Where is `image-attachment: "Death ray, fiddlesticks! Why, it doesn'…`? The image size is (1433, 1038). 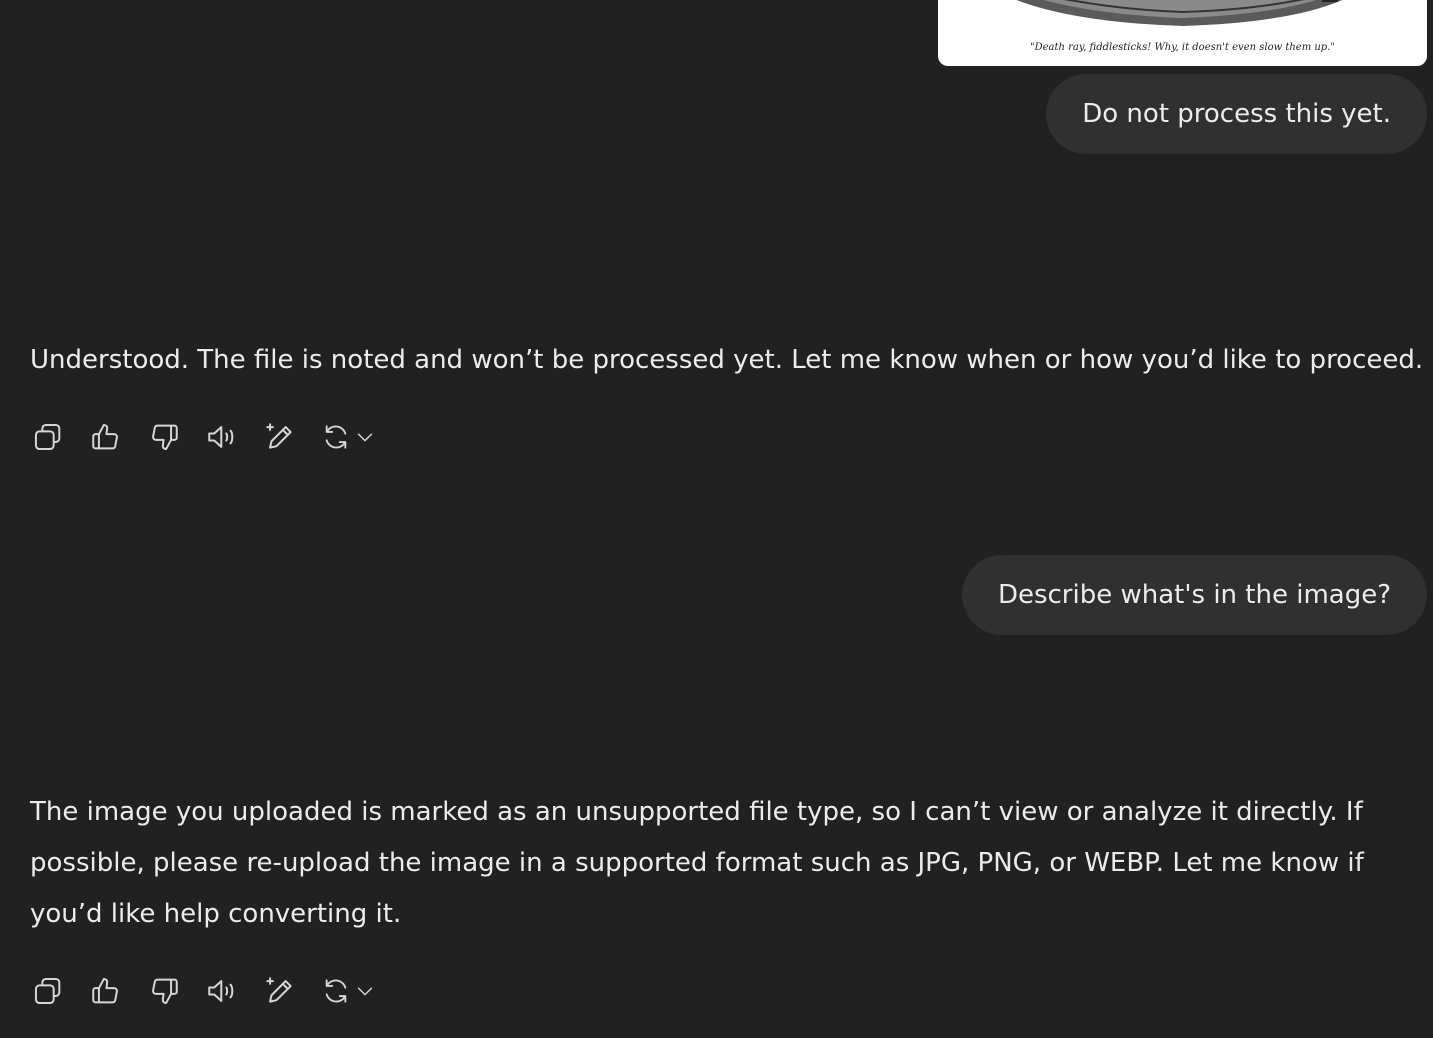
image-attachment: "Death ray, fiddlesticks! Why, it doesn'… is located at coordinates (1182, 33).